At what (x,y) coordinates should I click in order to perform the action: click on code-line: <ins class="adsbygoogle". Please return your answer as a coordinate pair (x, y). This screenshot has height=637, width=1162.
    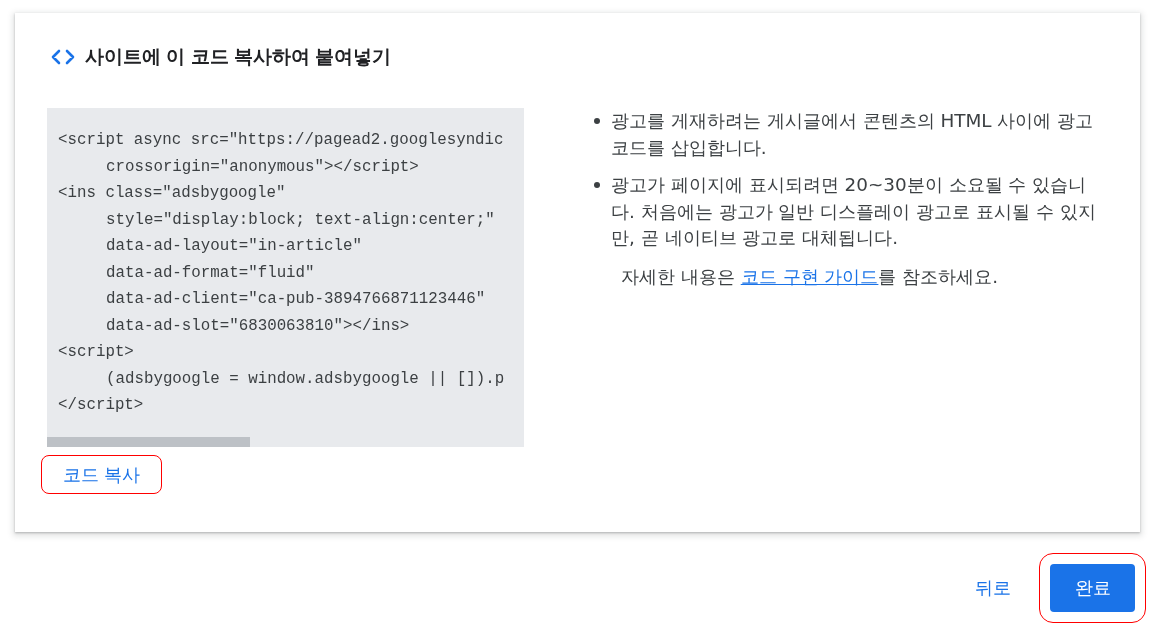
    Looking at the image, I should click on (172, 193).